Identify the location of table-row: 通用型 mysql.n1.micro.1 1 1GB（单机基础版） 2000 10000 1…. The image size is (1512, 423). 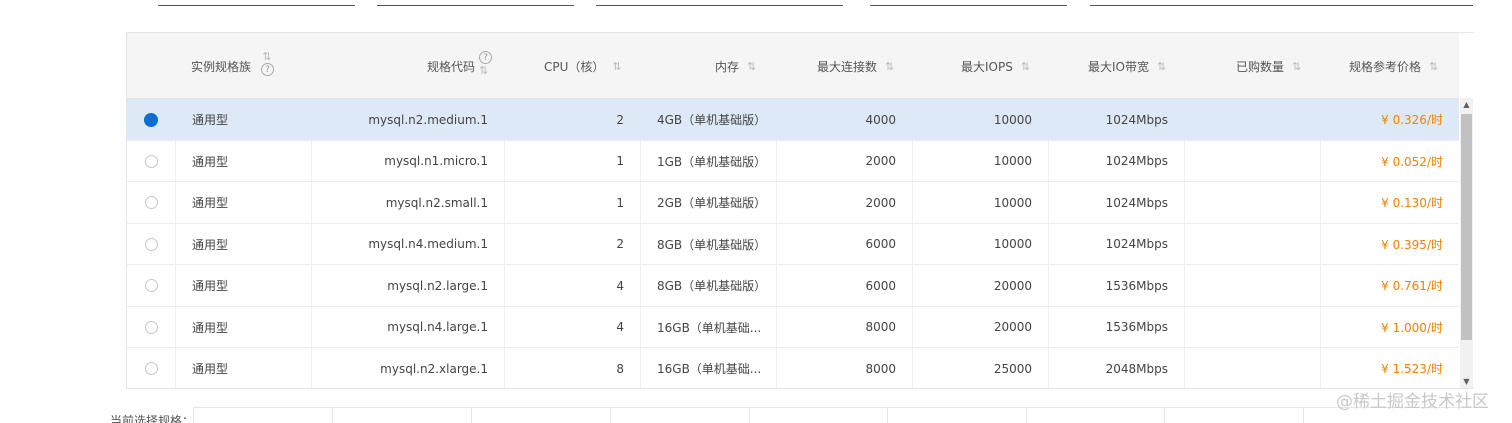
(793, 161).